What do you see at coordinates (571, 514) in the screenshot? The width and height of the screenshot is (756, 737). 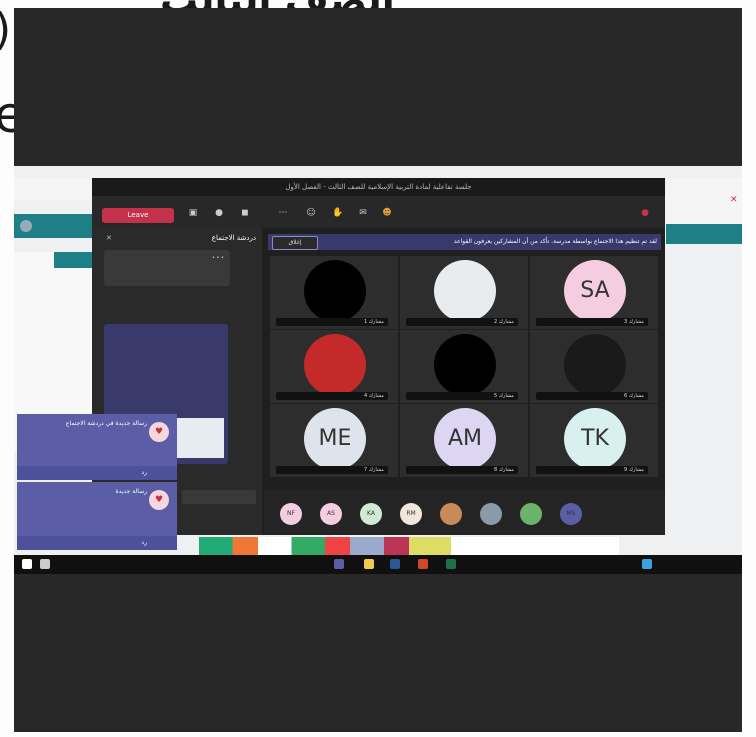 I see `participant-bar-avatar: MS` at bounding box center [571, 514].